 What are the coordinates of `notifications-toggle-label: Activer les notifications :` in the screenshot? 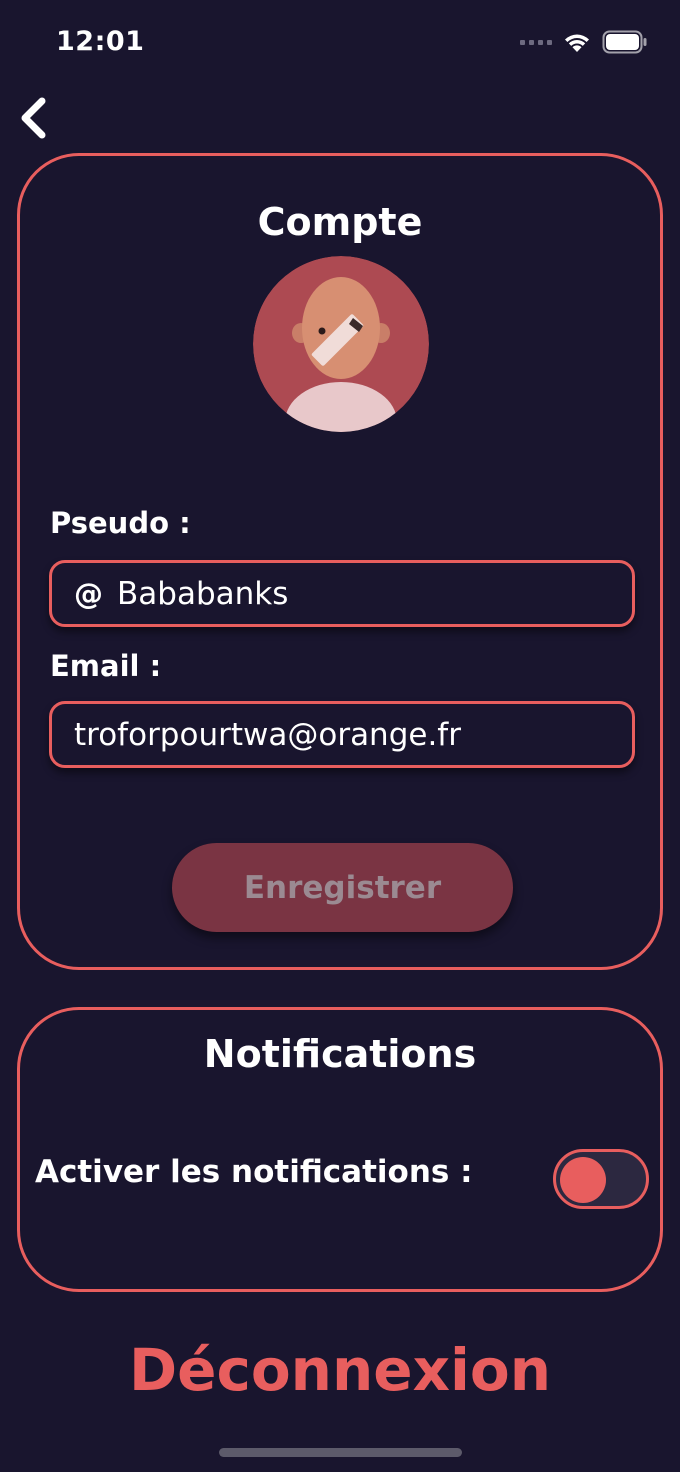 It's located at (254, 1172).